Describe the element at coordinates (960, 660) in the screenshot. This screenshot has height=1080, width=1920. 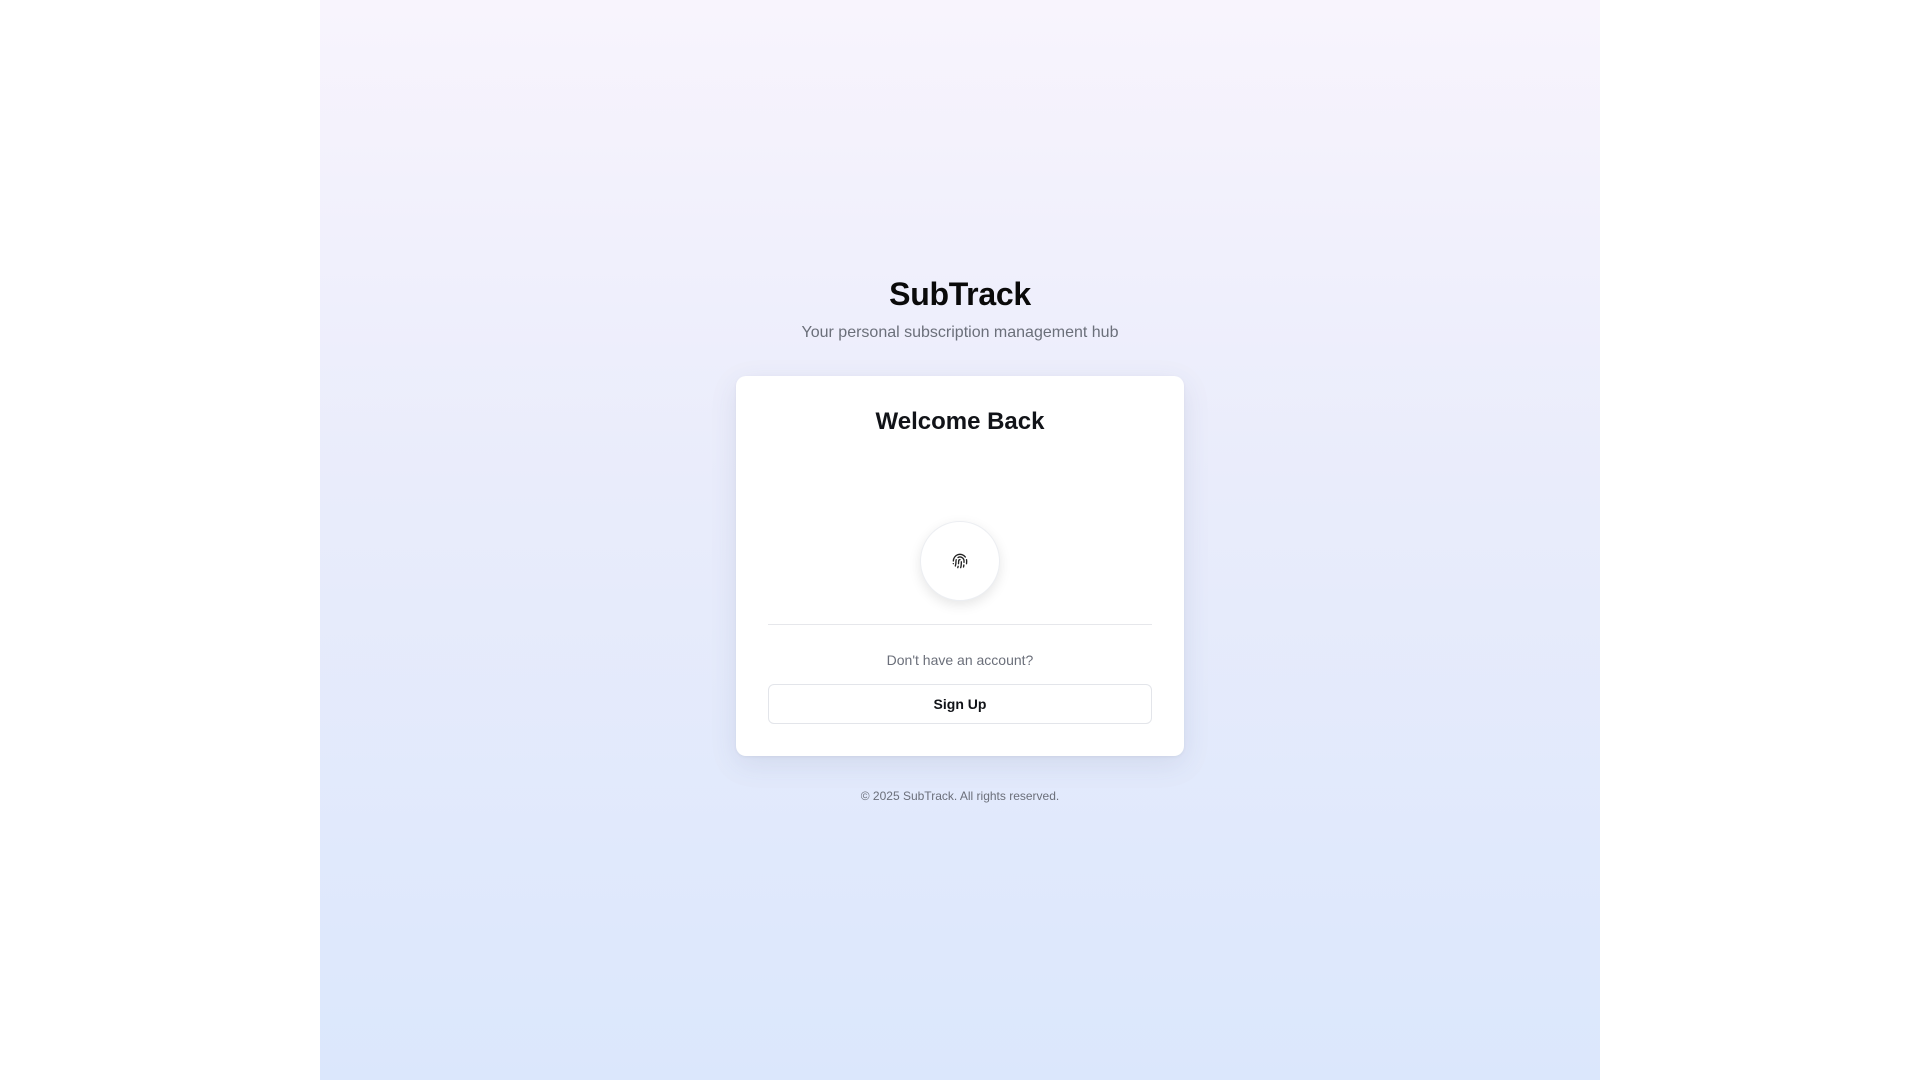
I see `signup-prompt: Don't have an account?` at that location.